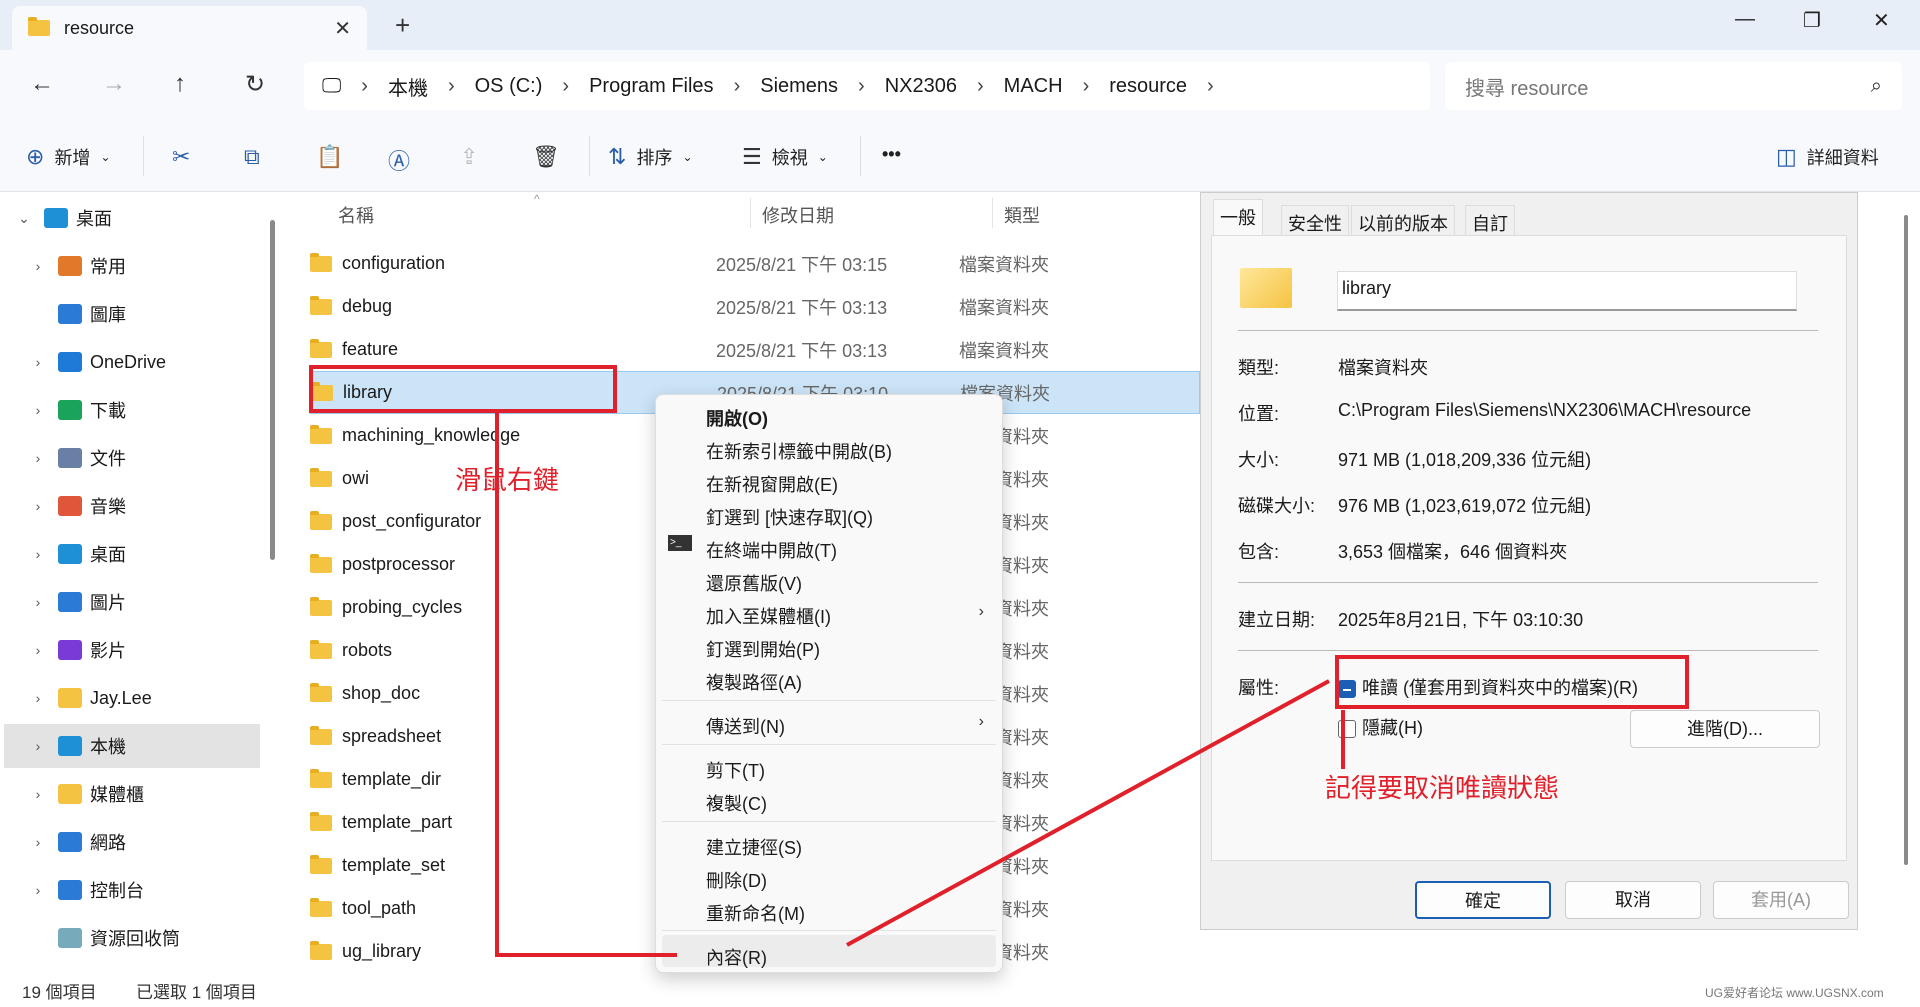  Describe the element at coordinates (754, 682) in the screenshot. I see `menu-item: 複製路徑(A)` at that location.